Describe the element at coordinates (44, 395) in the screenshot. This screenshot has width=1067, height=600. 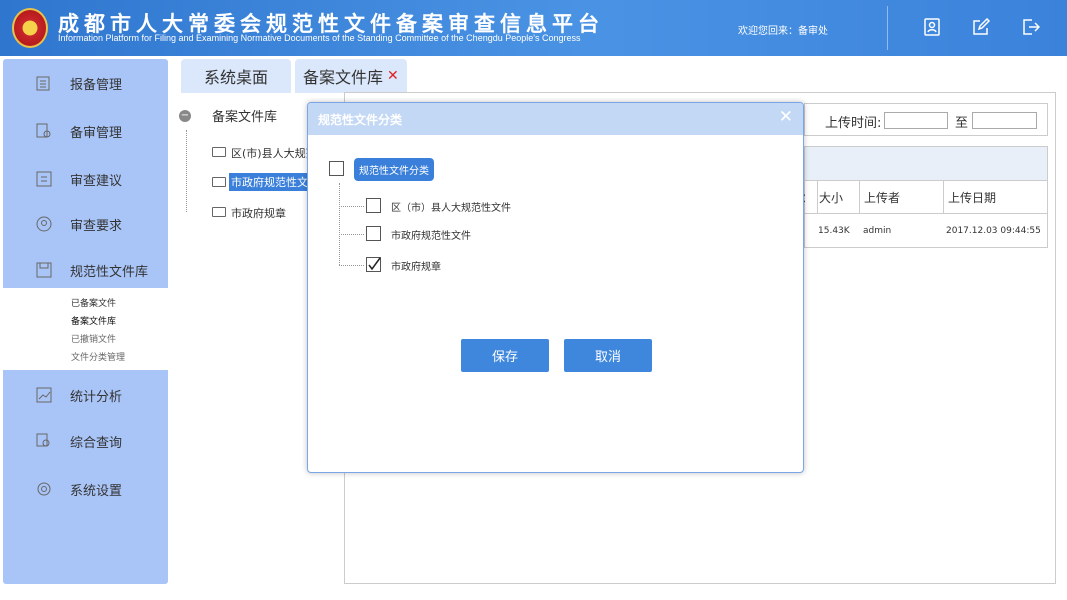
I see `chart-icon` at that location.